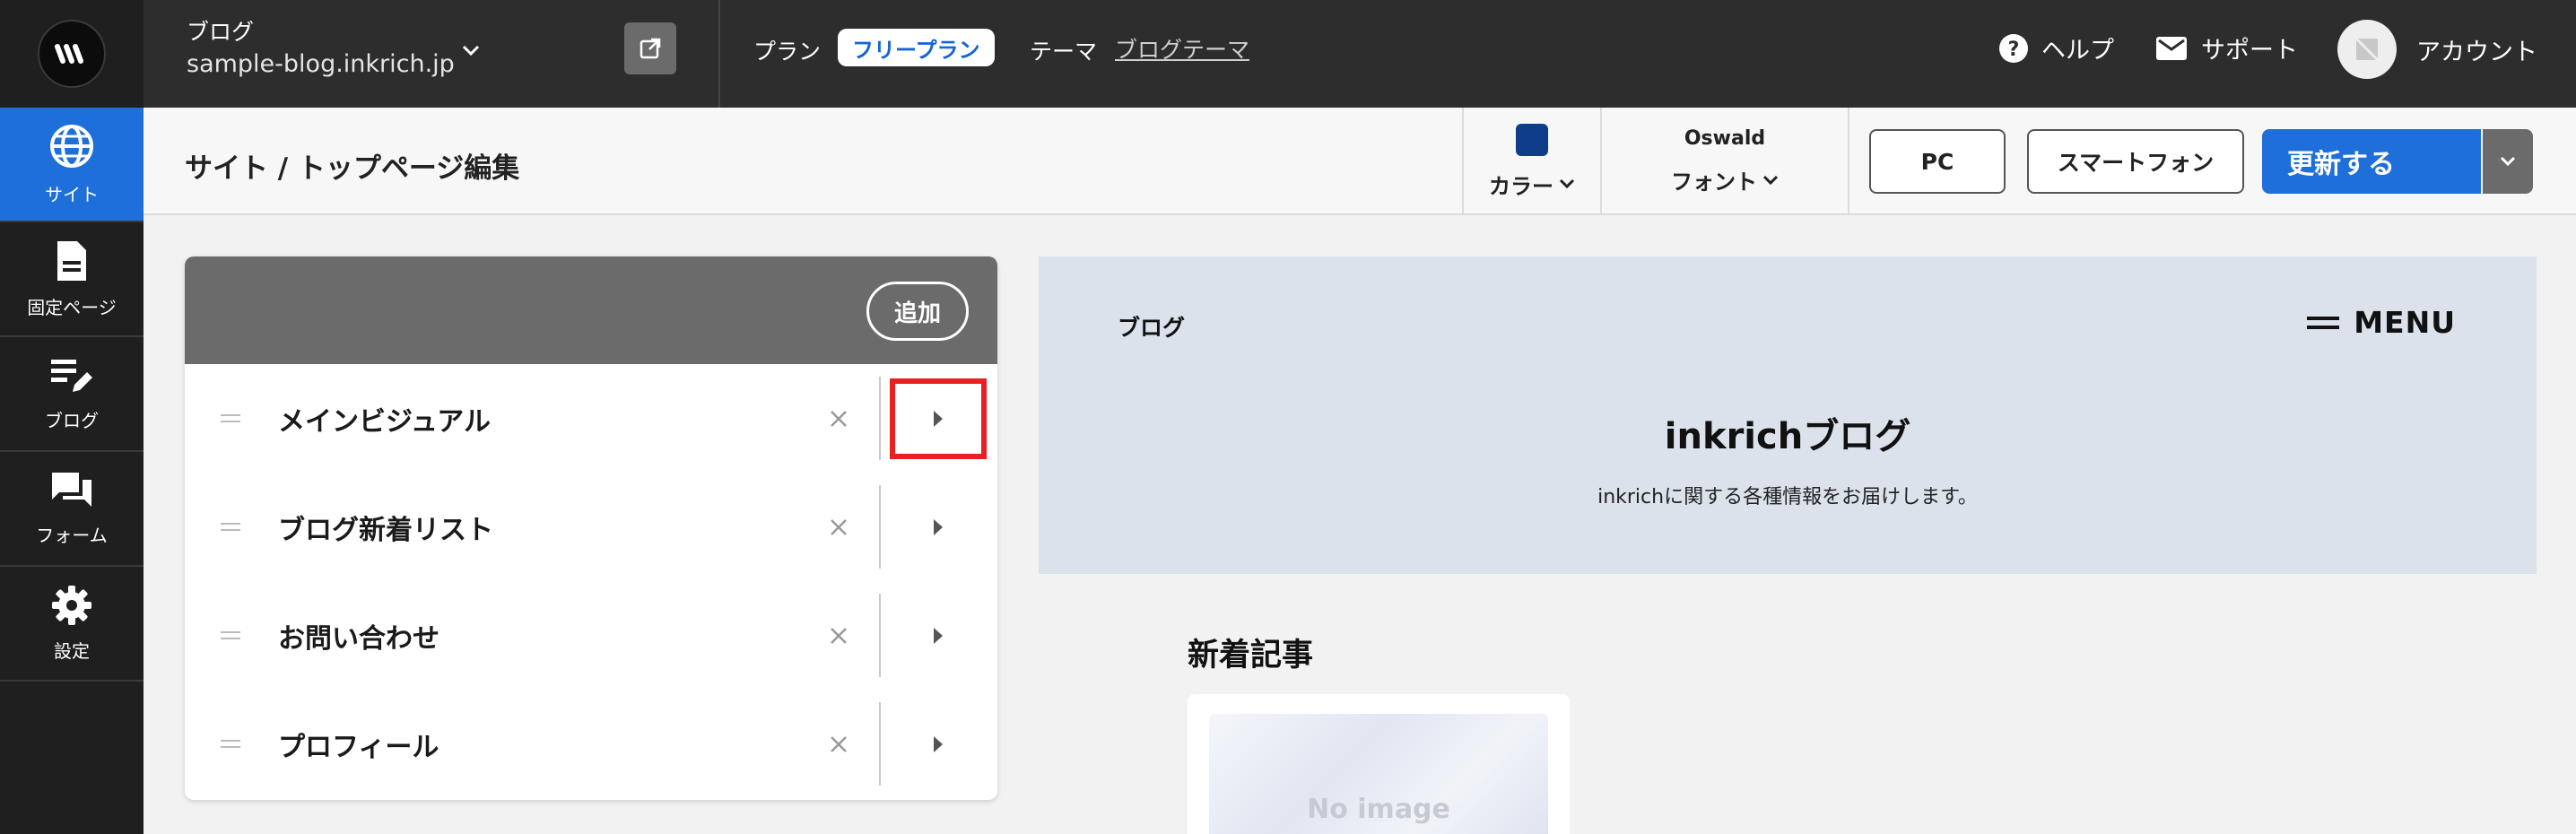 The width and height of the screenshot is (2576, 834). I want to click on chat-icon, so click(71, 489).